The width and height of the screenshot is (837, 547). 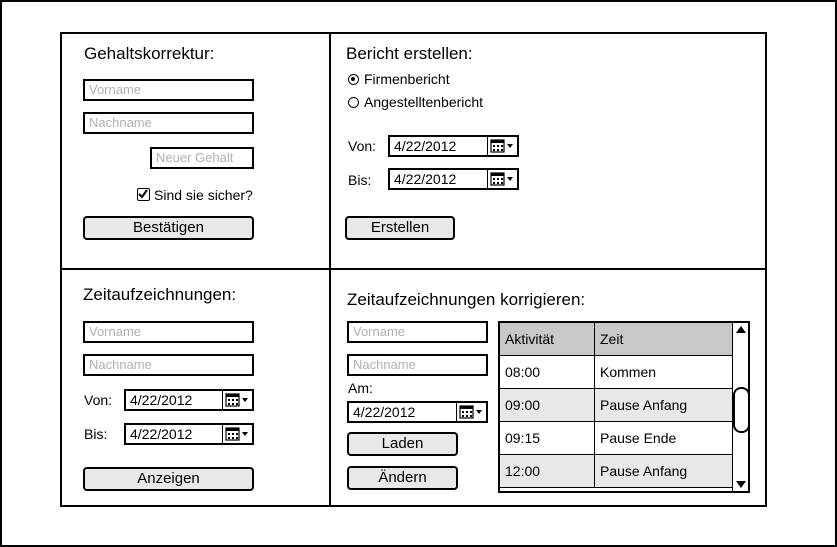 What do you see at coordinates (547, 372) in the screenshot?
I see `table-cell: 08:00` at bounding box center [547, 372].